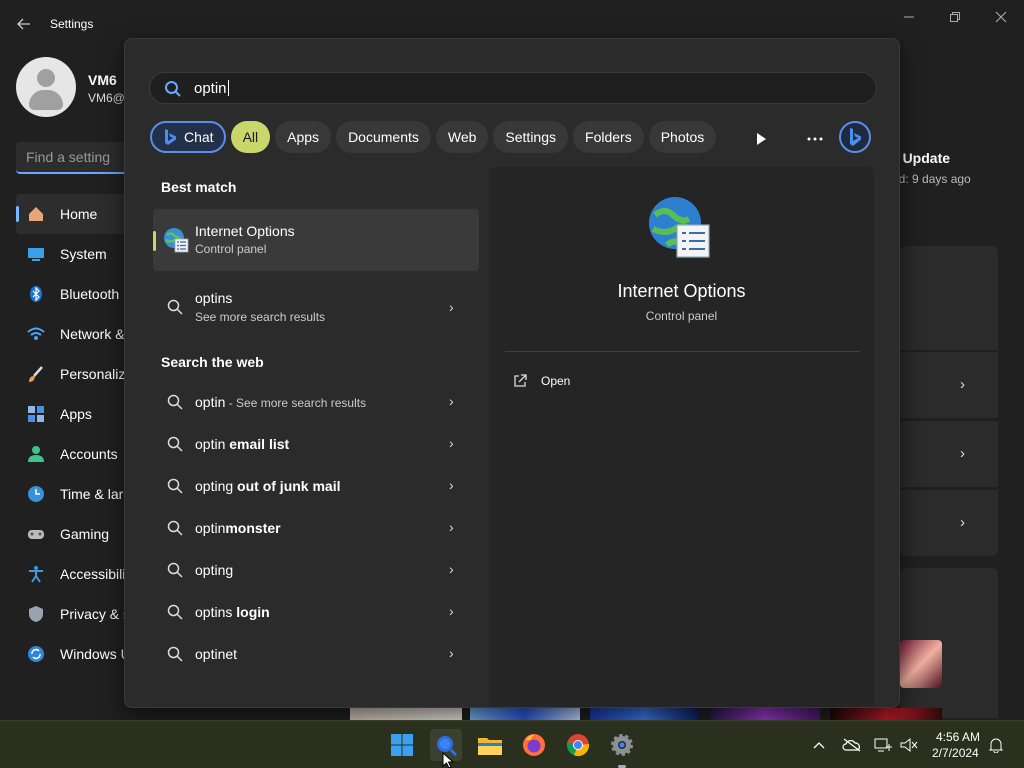  What do you see at coordinates (214, 570) in the screenshot?
I see `web-result-text: opting` at bounding box center [214, 570].